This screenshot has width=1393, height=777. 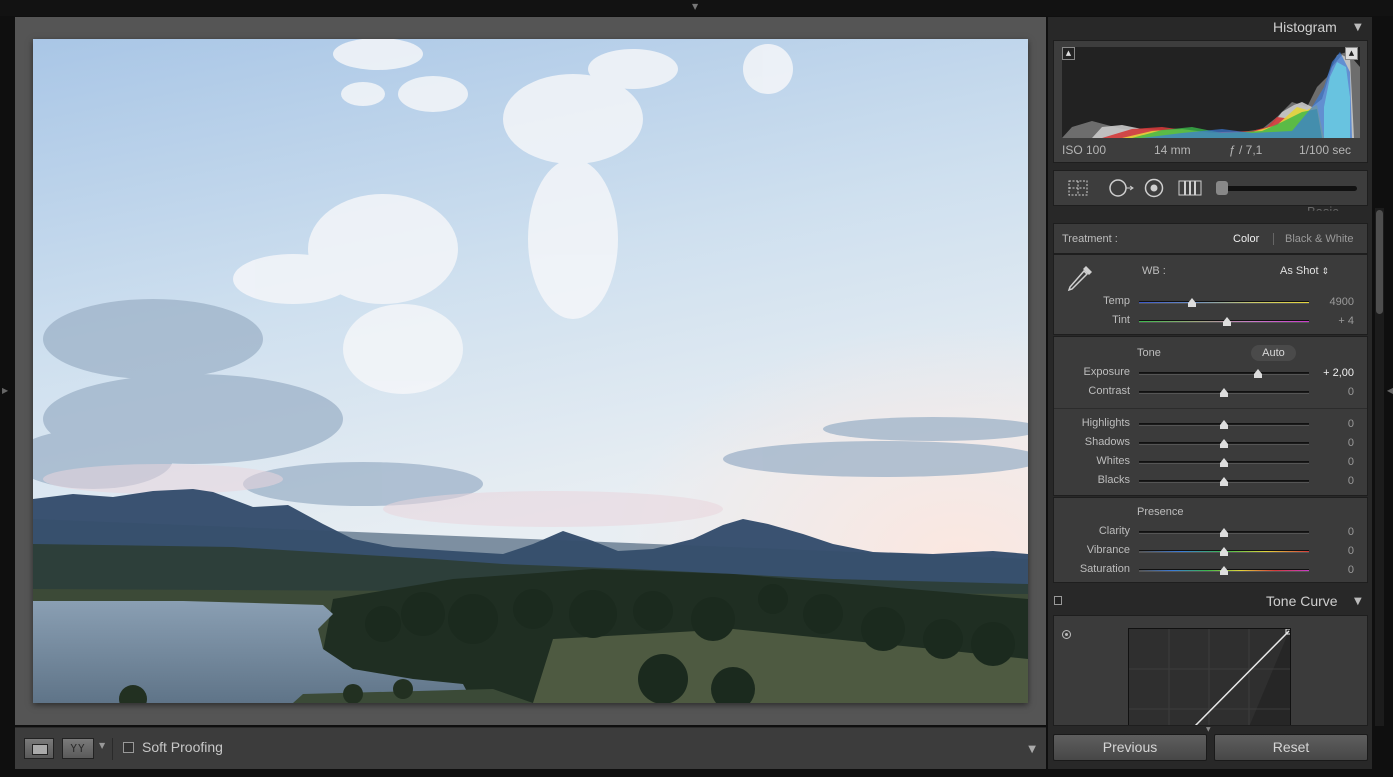 I want to click on white-balance-group: WB : As Shot ⇕ Temp 4900 Tint + 4, so click(x=1210, y=294).